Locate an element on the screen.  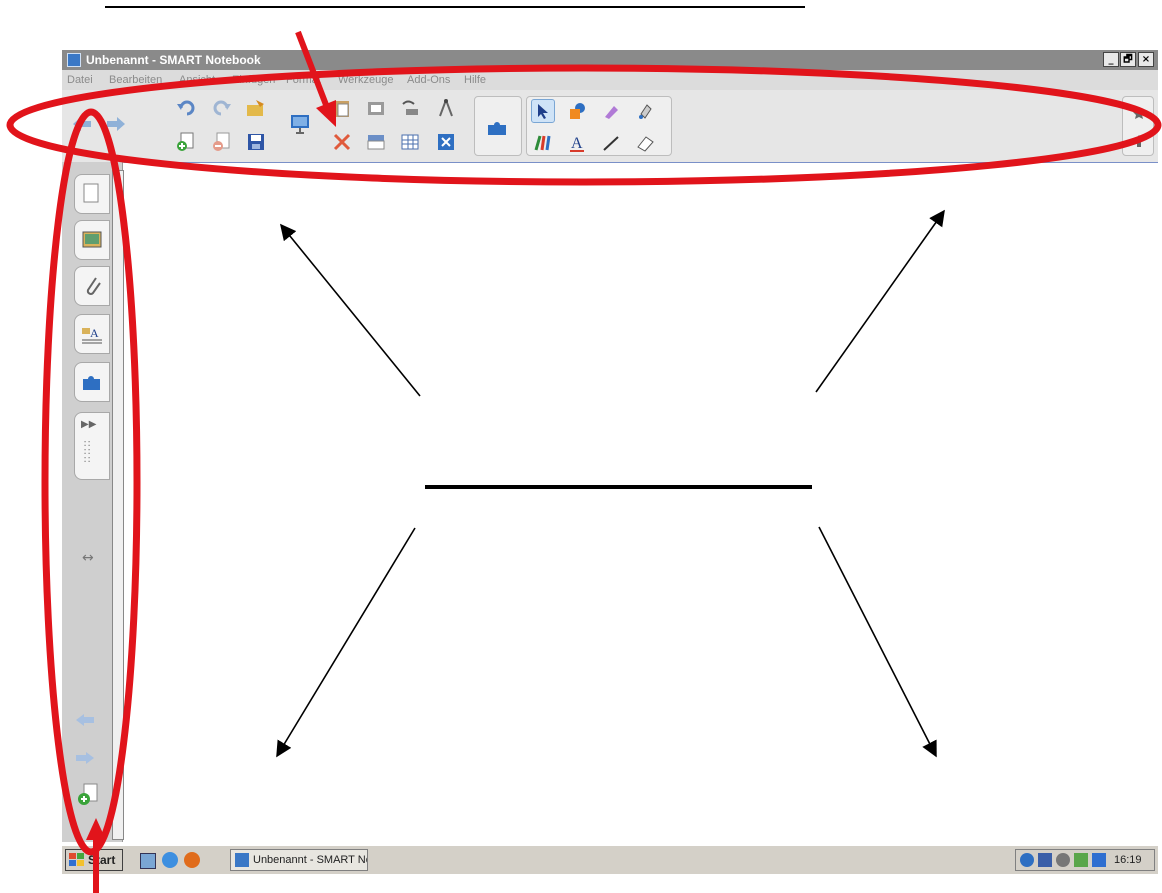
arrow-bottom-right is located at coordinates (877, 642).